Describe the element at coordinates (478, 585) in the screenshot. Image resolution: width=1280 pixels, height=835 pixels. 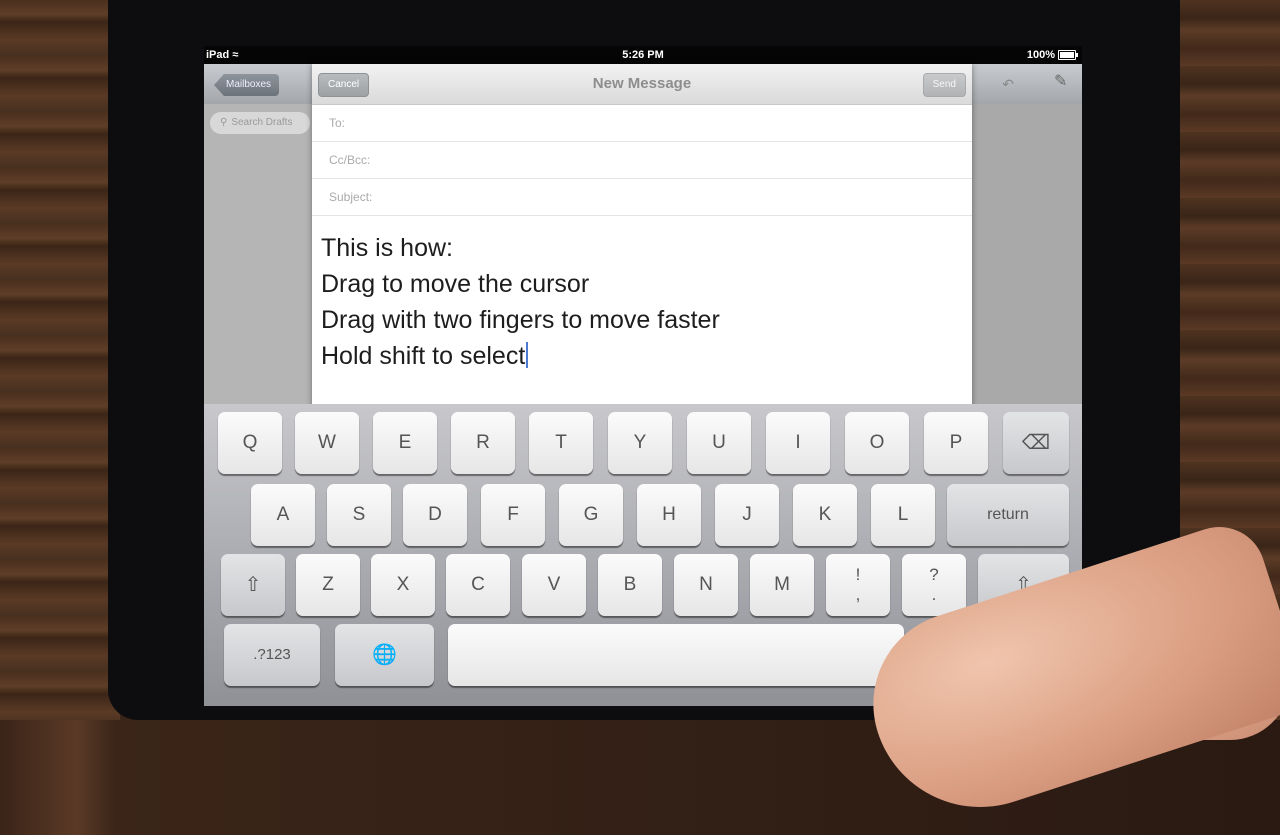
I see `key-c: C` at that location.